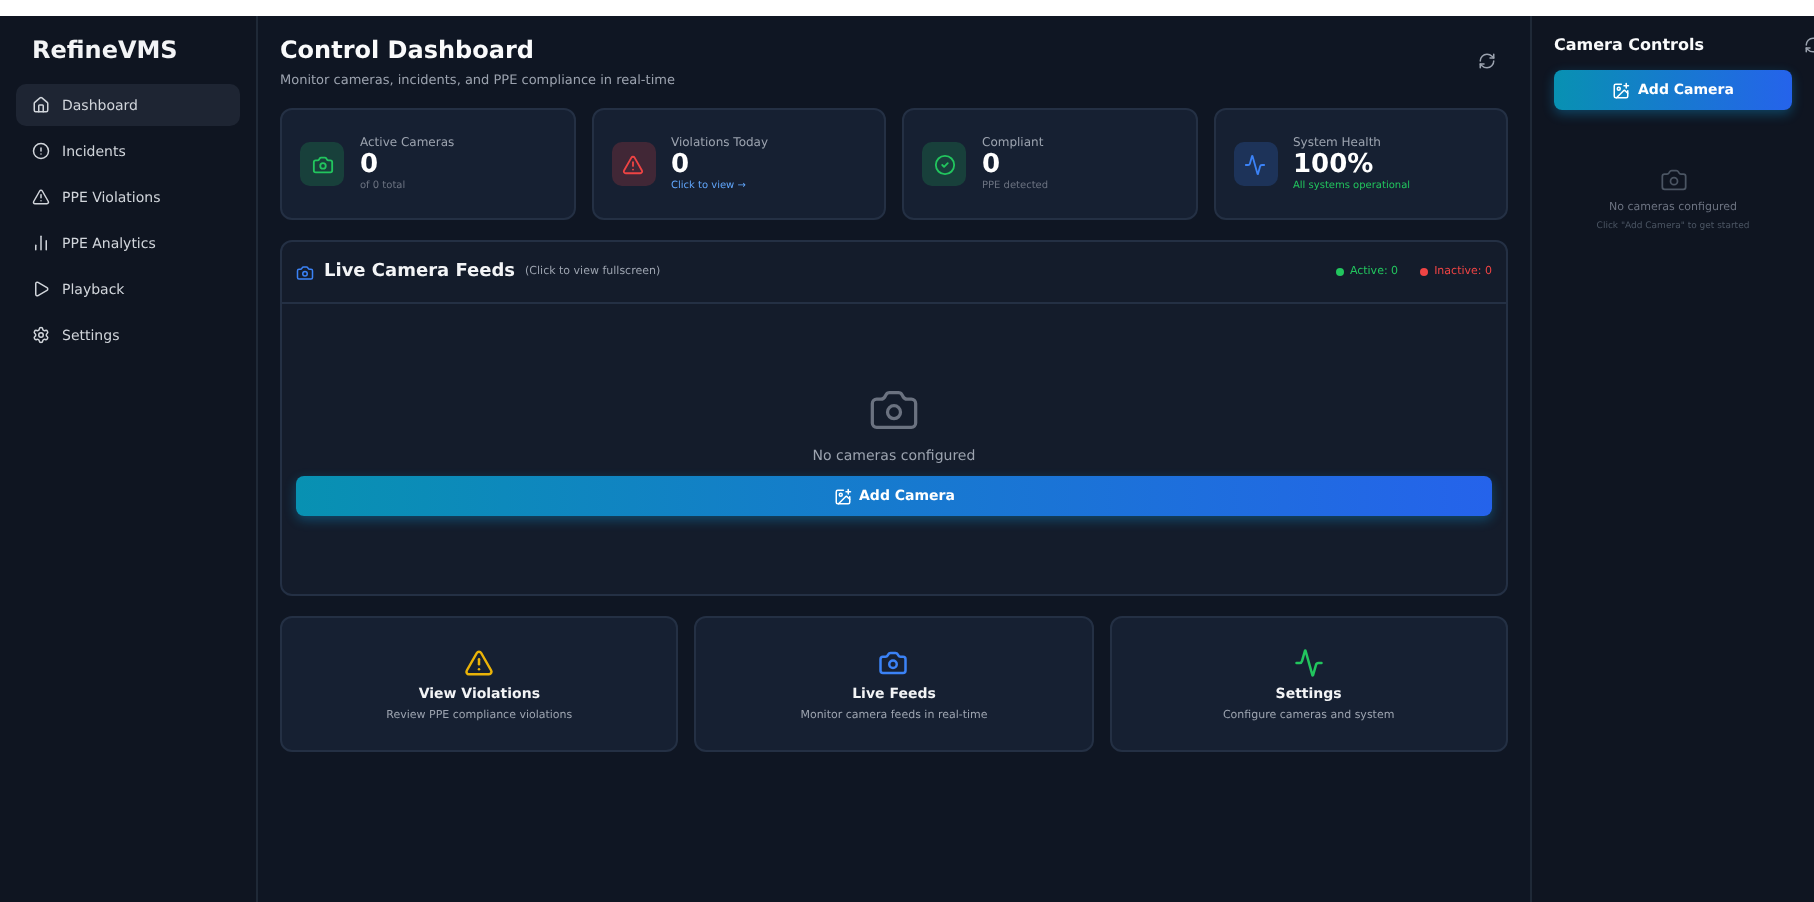  What do you see at coordinates (1487, 61) in the screenshot?
I see `refresh-icon` at bounding box center [1487, 61].